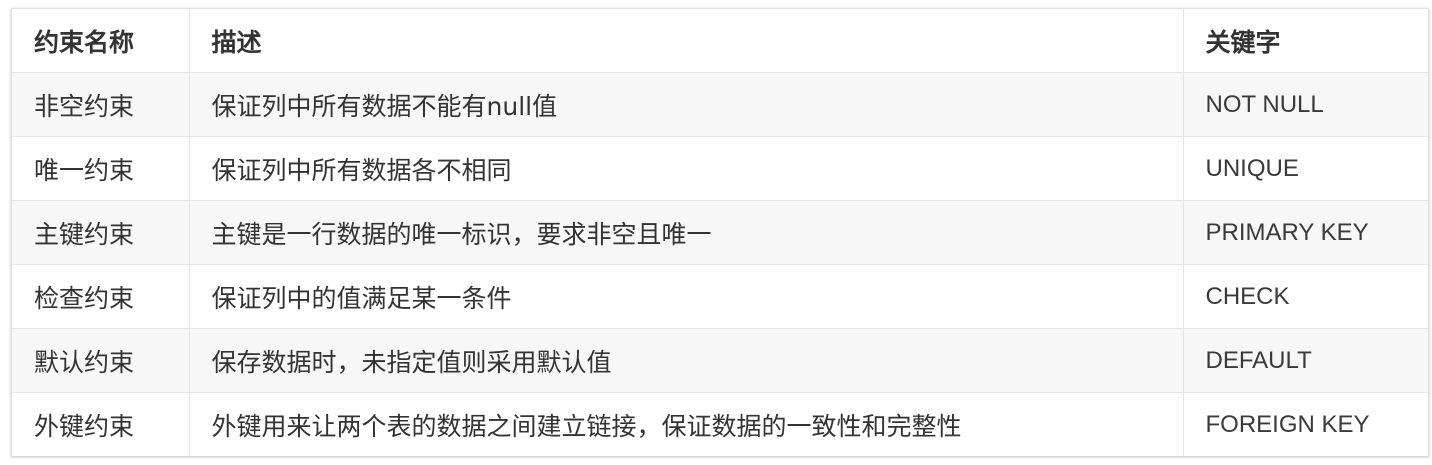  What do you see at coordinates (1305, 41) in the screenshot?
I see `header-keyword: 关键字` at bounding box center [1305, 41].